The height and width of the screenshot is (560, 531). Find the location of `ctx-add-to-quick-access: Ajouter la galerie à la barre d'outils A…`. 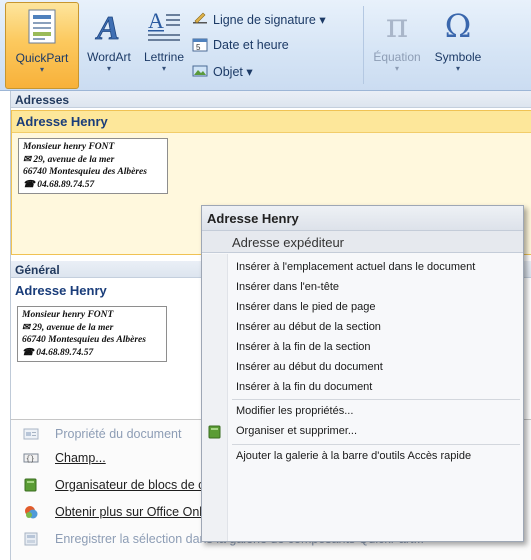

ctx-add-to-quick-access: Ajouter la galerie à la barre d'outils A… is located at coordinates (362, 457).